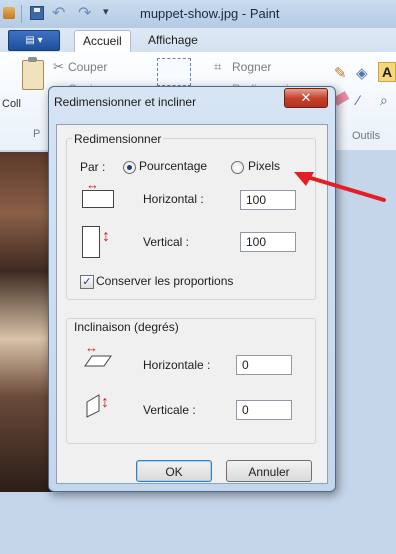 Image resolution: width=396 pixels, height=554 pixels. What do you see at coordinates (58, 66) in the screenshot?
I see `scissors-icon: ✂` at bounding box center [58, 66].